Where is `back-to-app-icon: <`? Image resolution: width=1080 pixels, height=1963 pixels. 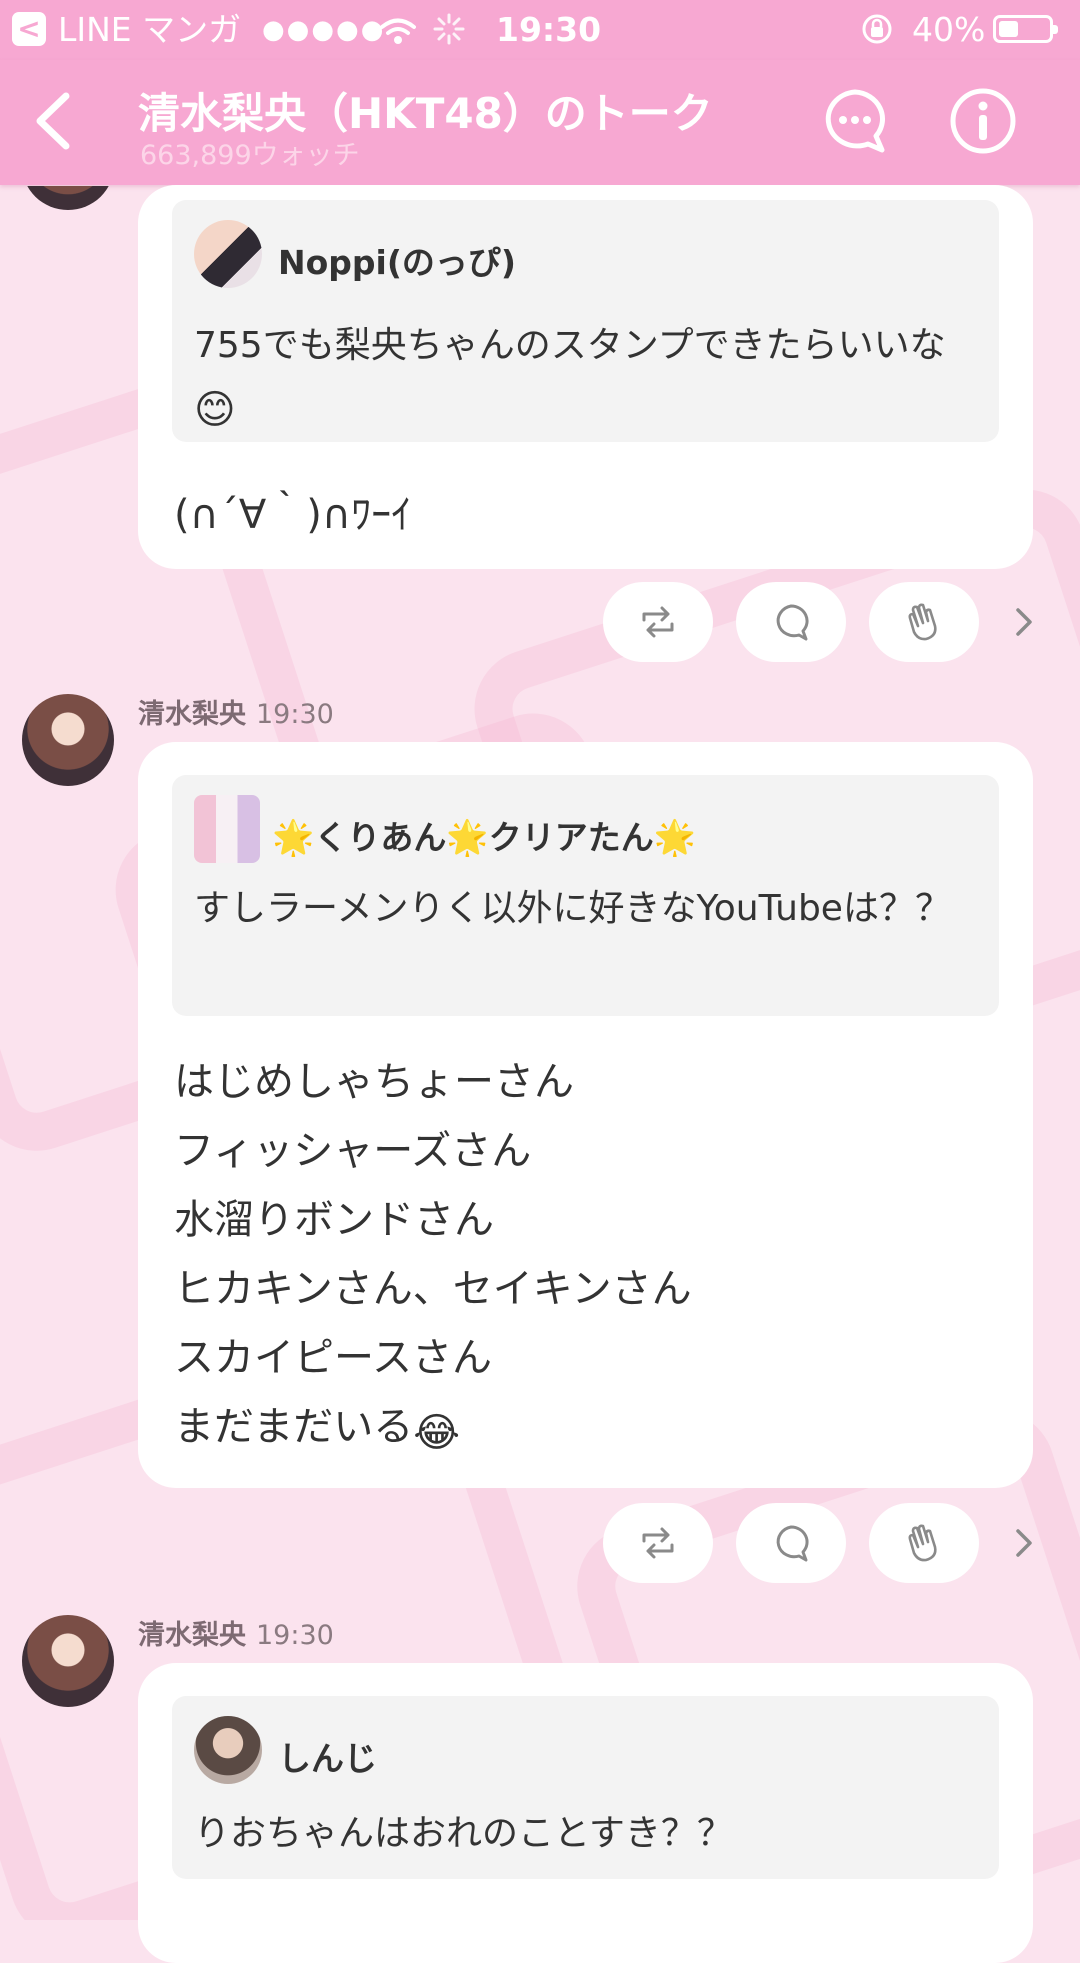 back-to-app-icon: < is located at coordinates (29, 29).